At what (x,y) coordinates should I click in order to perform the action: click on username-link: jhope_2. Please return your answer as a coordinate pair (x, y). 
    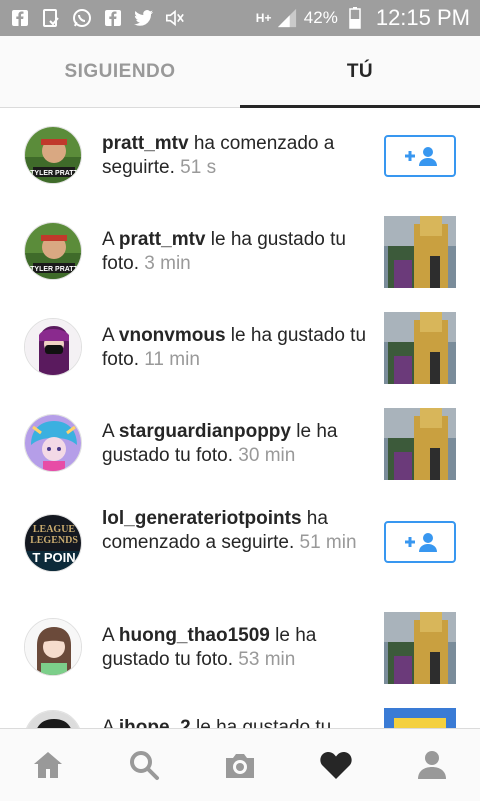
    Looking at the image, I should click on (155, 722).